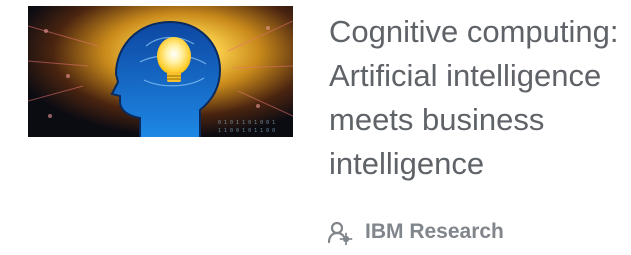 The height and width of the screenshot is (255, 631). I want to click on svg-text: 0 1 0 1 1 0 1 0 0 1, so click(246, 123).